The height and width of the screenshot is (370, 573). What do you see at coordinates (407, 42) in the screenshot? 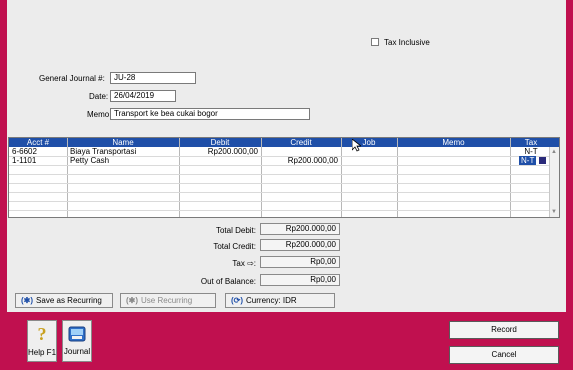
I see `tax-inclusive-label: Tax Inclusive` at bounding box center [407, 42].